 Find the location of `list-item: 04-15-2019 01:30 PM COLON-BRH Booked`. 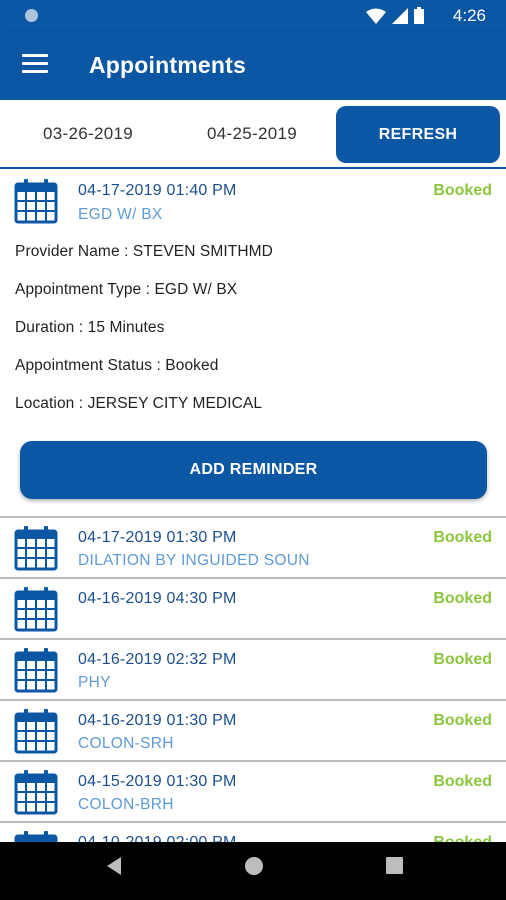

list-item: 04-15-2019 01:30 PM COLON-BRH Booked is located at coordinates (253, 792).